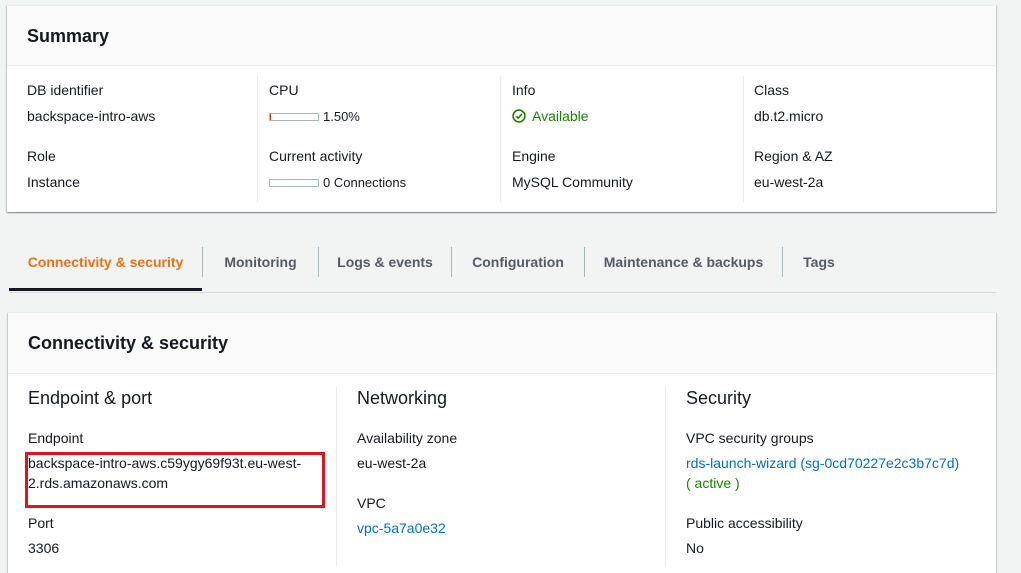 The height and width of the screenshot is (573, 1021). Describe the element at coordinates (772, 90) in the screenshot. I see `class-label: Class` at that location.